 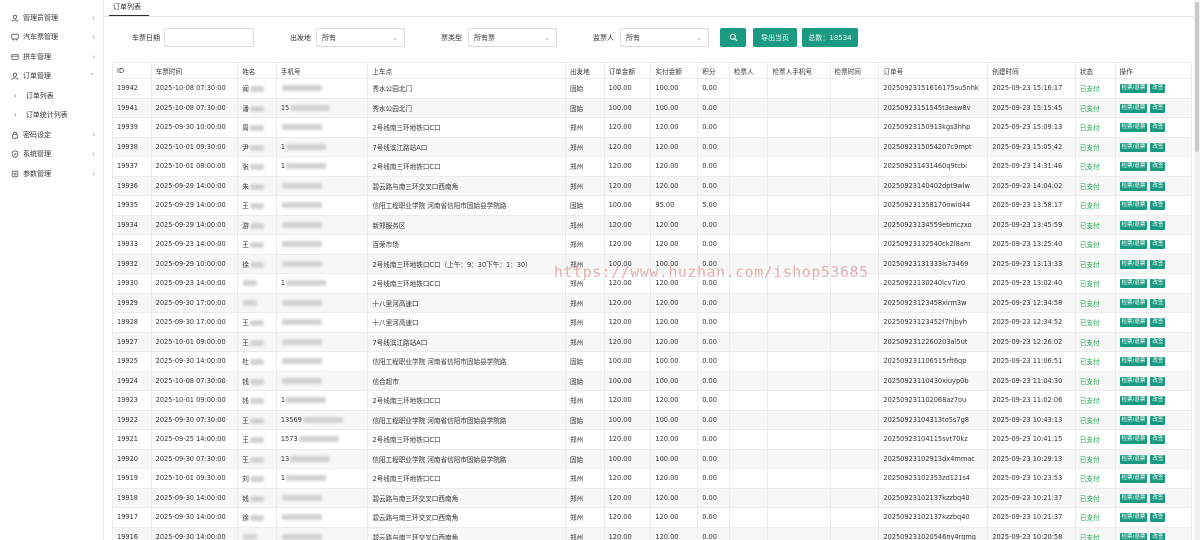 I want to click on cell-stop-text: 信阳工程职业学院 河南省信阳市固始县学院路, so click(x=439, y=362).